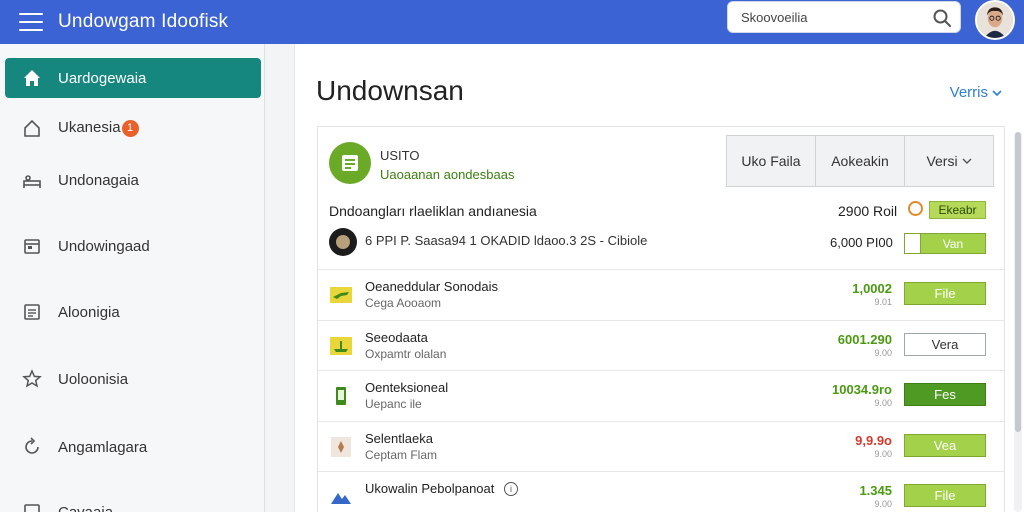 Image resolution: width=1024 pixels, height=512 pixels. Describe the element at coordinates (32, 506) in the screenshot. I see `edit-icon` at that location.